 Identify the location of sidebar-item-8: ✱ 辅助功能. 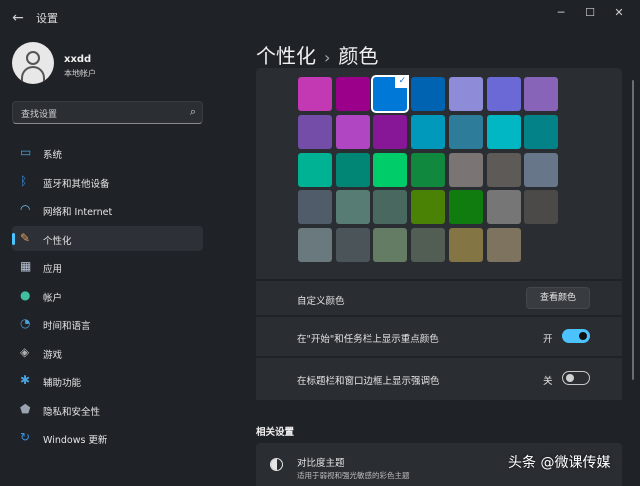
(107, 380).